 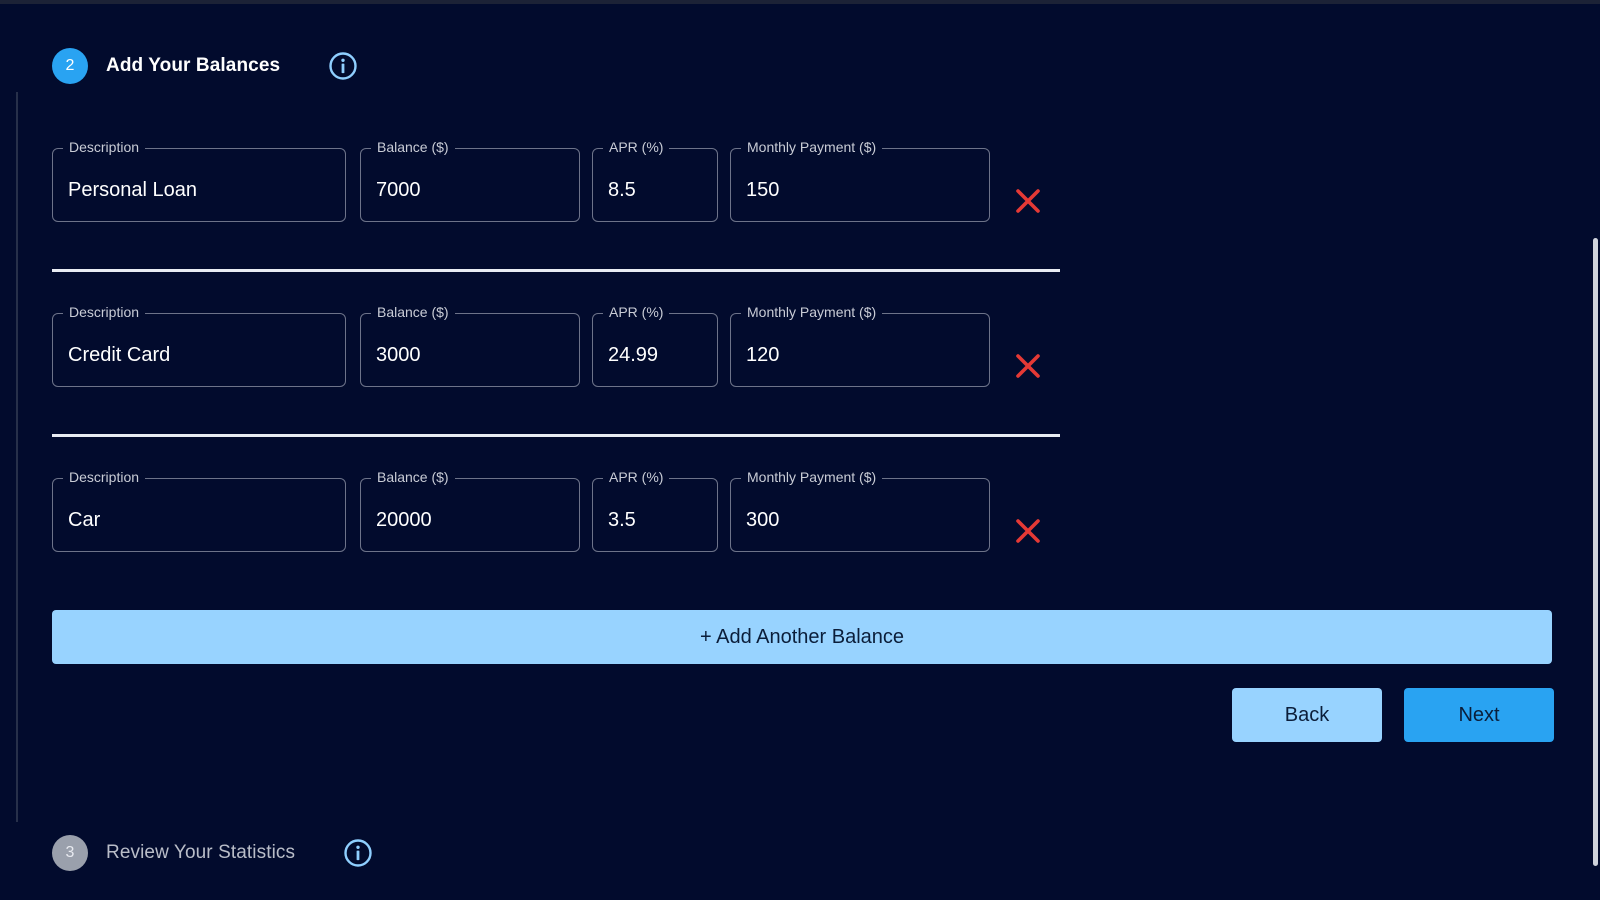 What do you see at coordinates (70, 853) in the screenshot?
I see `step-3-number-badge: 3` at bounding box center [70, 853].